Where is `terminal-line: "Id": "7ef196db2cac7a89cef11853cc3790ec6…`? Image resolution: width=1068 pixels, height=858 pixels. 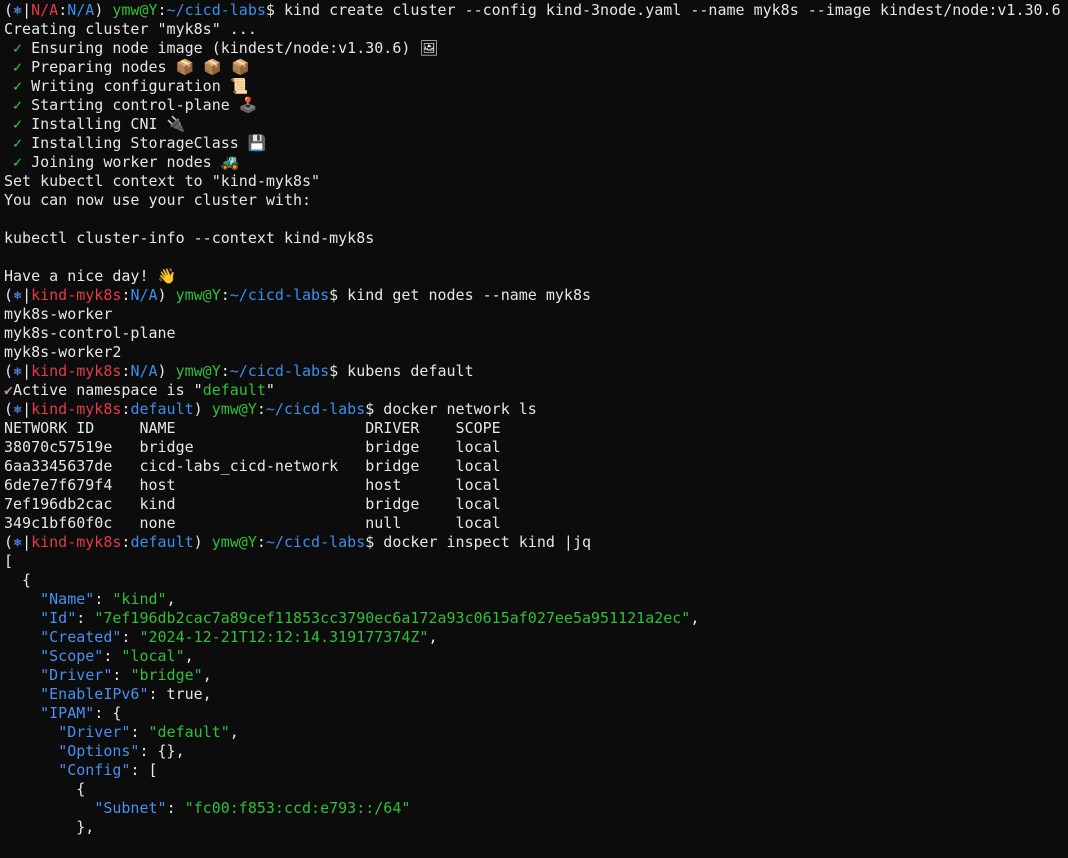 terminal-line: "Id": "7ef196db2cac7a89cef11853cc3790ec6… is located at coordinates (536, 618).